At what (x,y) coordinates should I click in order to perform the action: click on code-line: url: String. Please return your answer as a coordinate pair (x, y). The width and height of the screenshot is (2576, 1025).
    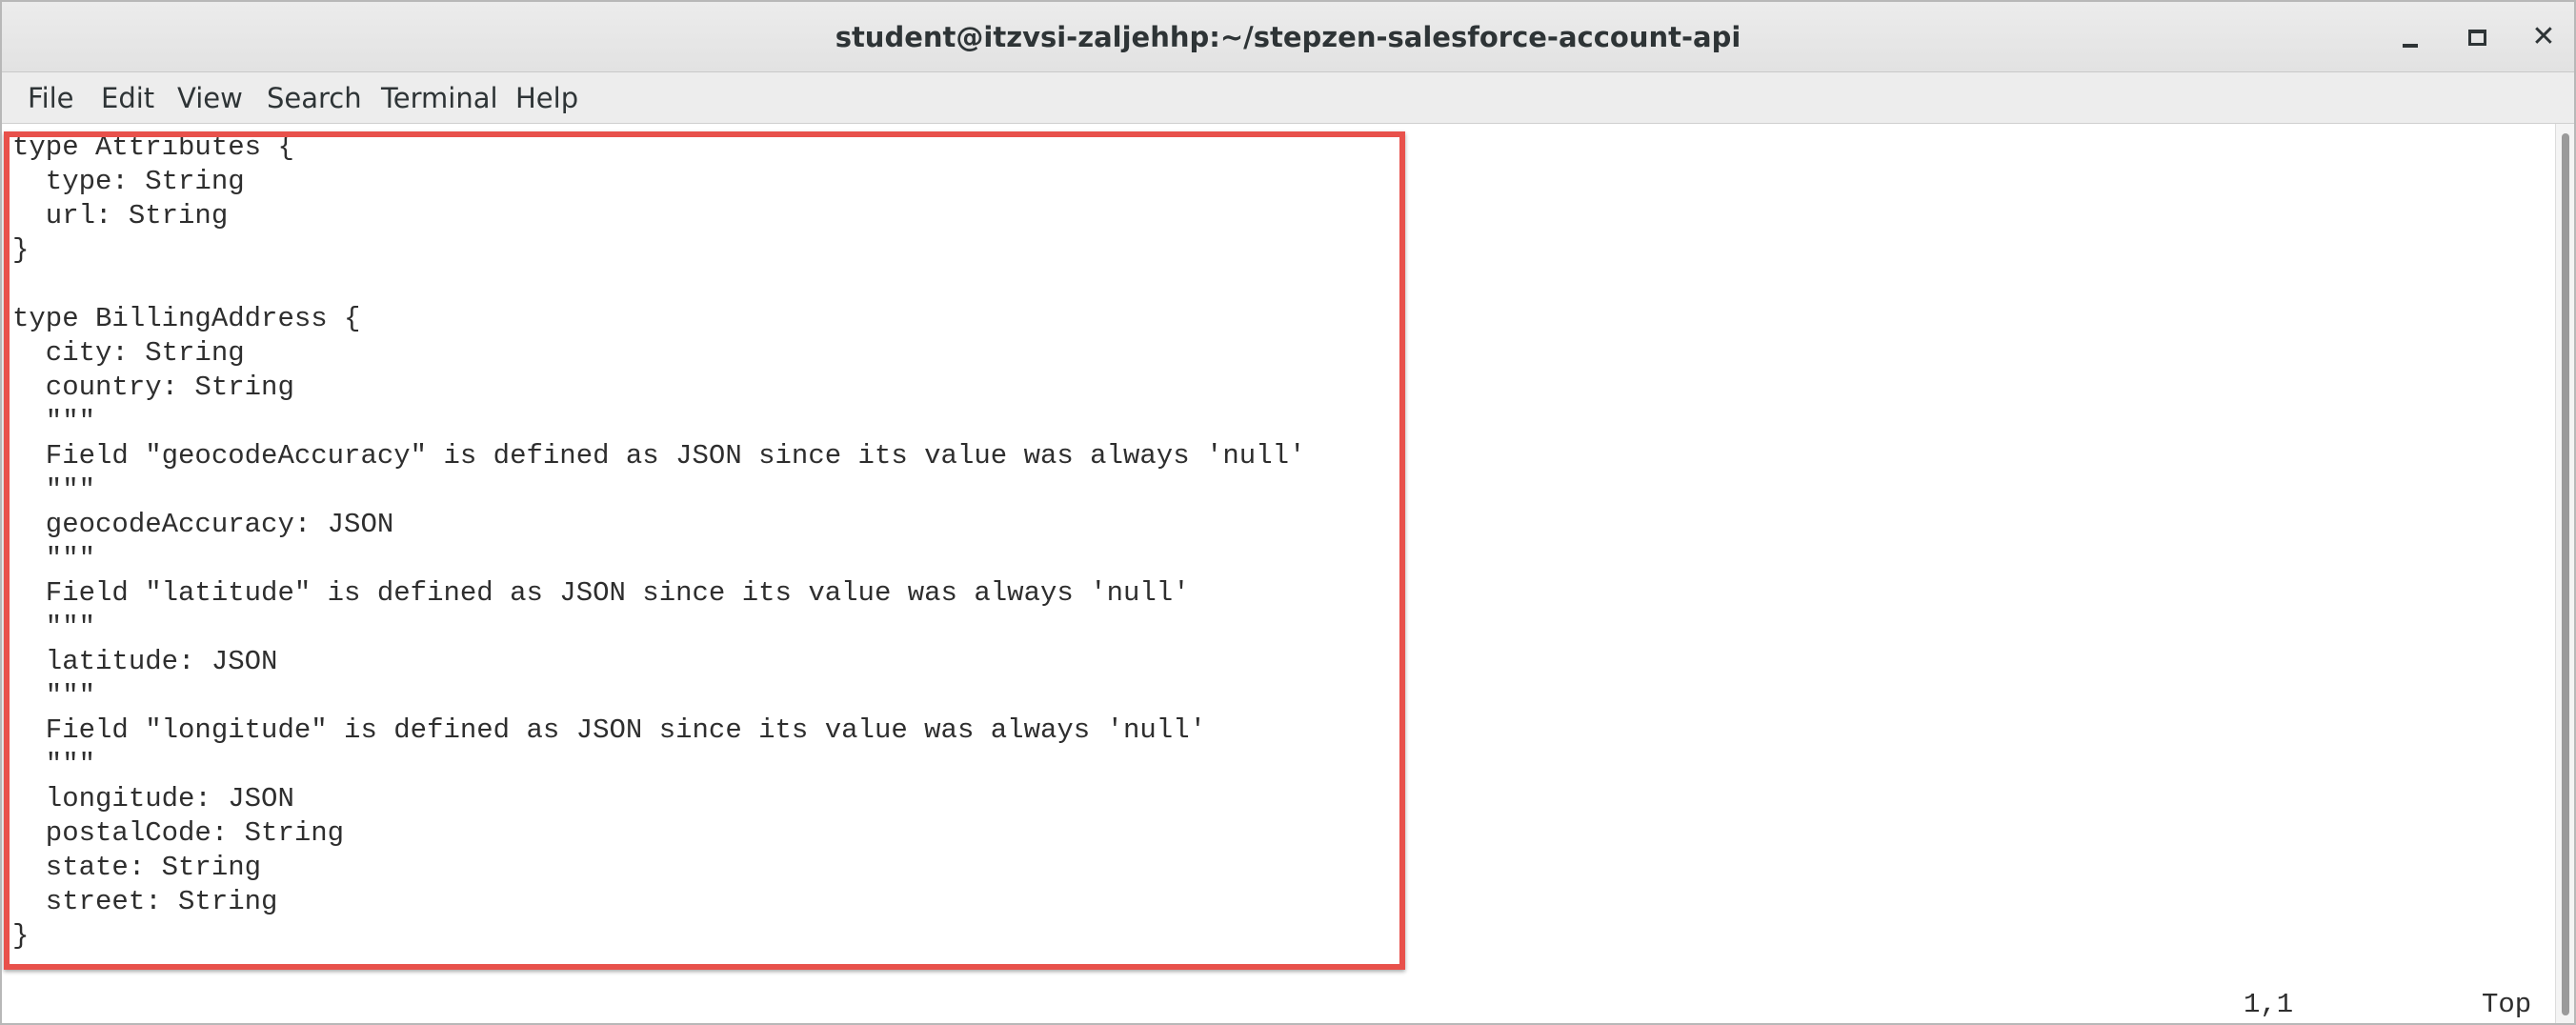
    Looking at the image, I should click on (121, 215).